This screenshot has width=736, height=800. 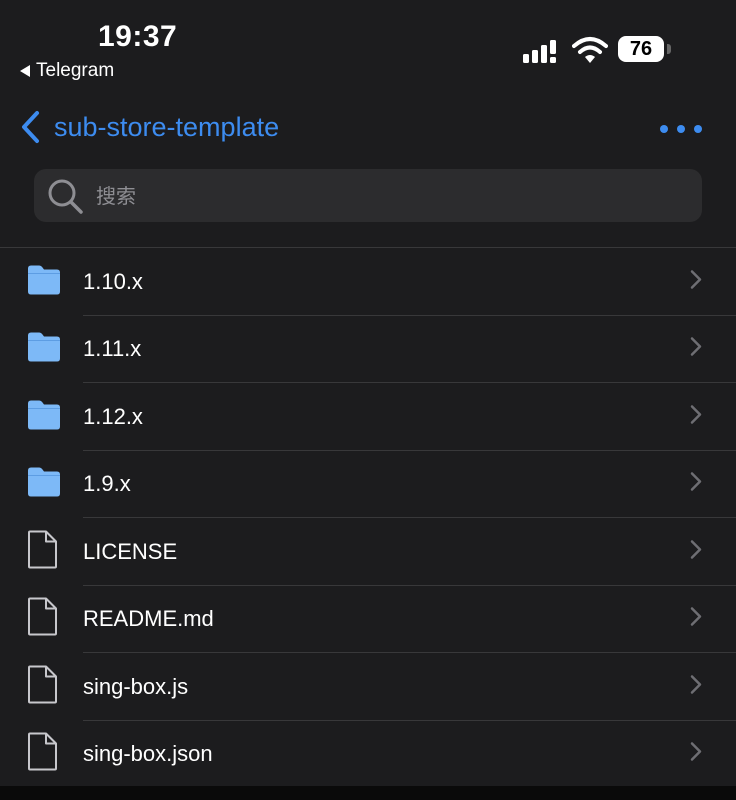 I want to click on back-to-app-link: Telegram, so click(x=67, y=71).